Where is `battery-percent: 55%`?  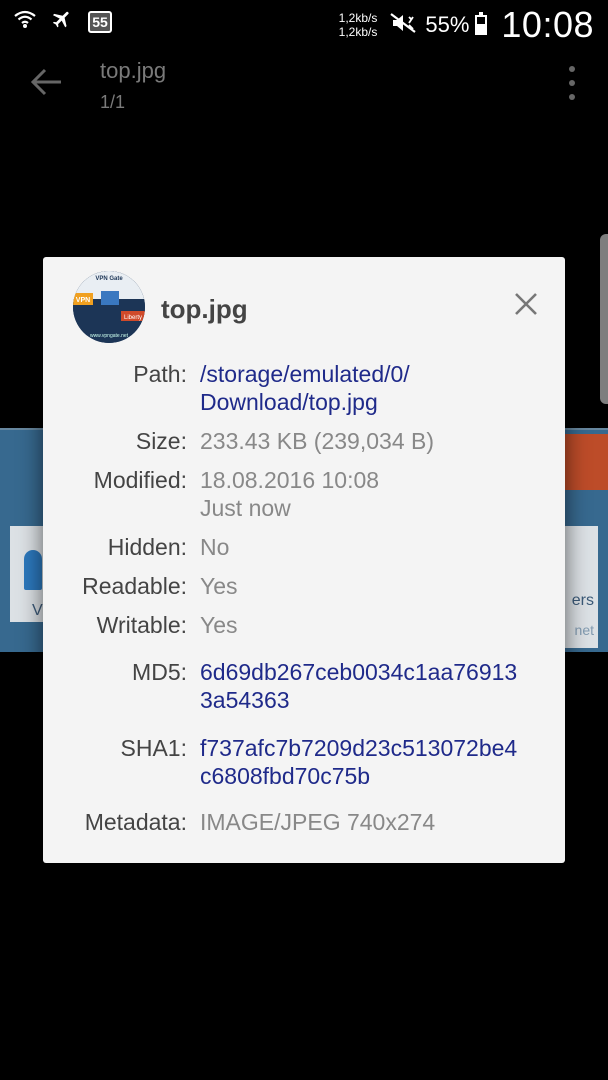
battery-percent: 55% is located at coordinates (447, 24).